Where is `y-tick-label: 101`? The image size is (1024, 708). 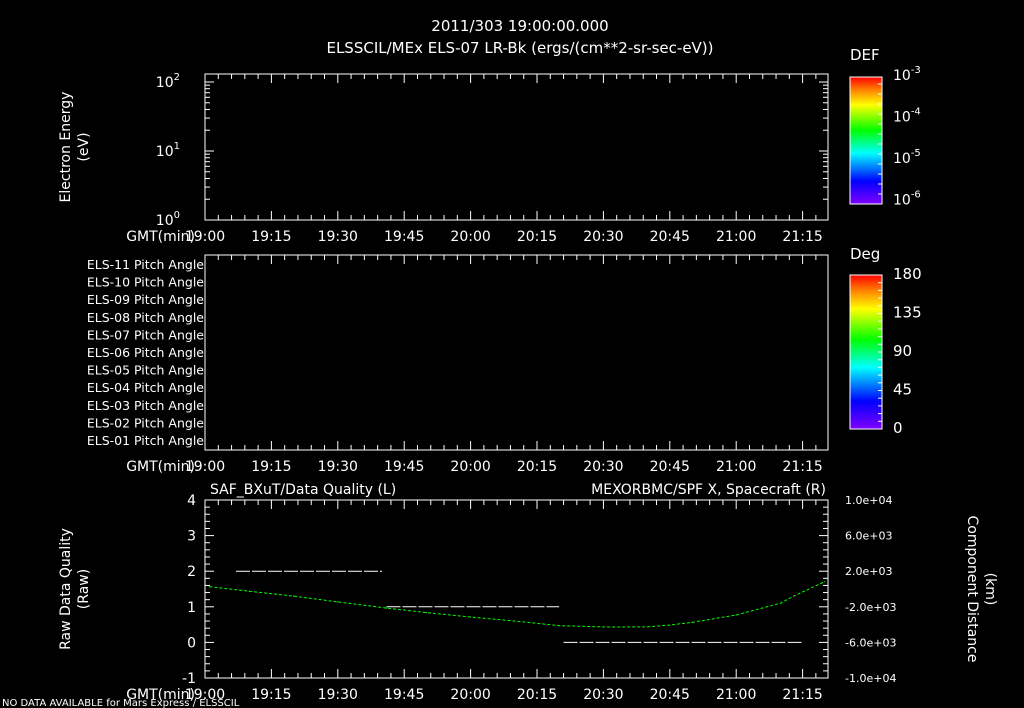
y-tick-label: 101 is located at coordinates (168, 150).